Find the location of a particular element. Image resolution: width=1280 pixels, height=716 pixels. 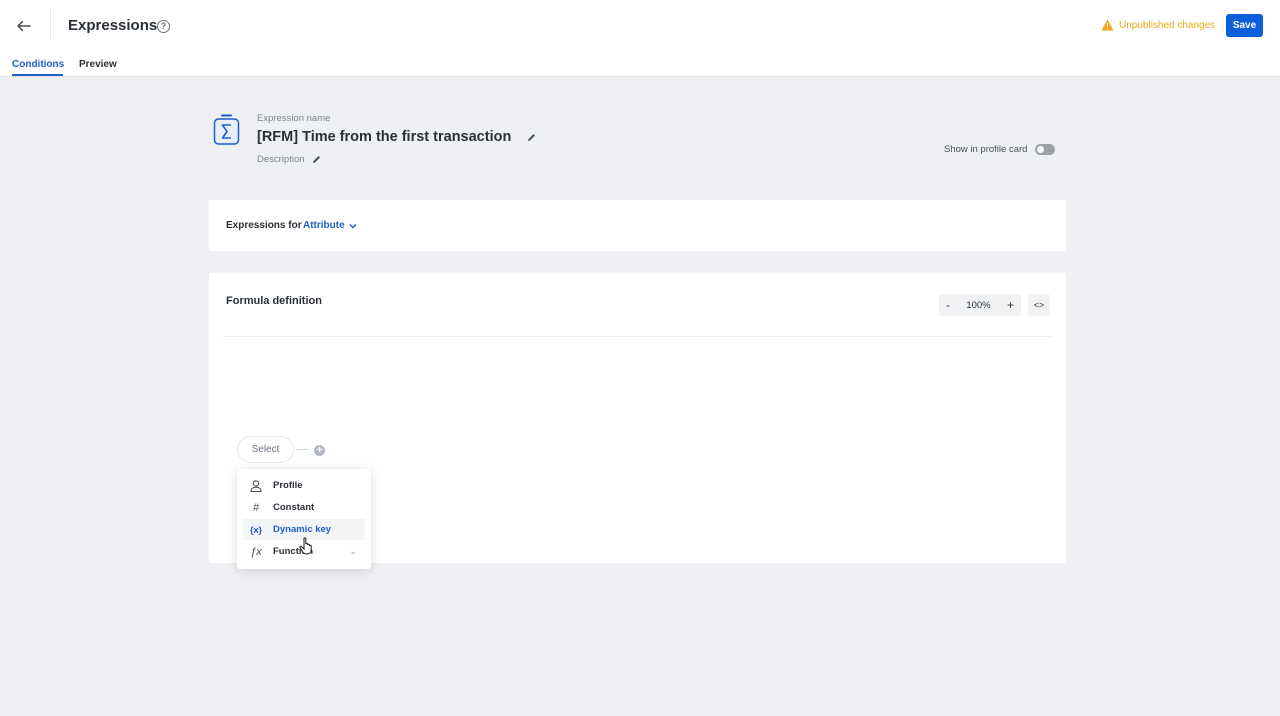

warning-icon is located at coordinates (1107, 25).